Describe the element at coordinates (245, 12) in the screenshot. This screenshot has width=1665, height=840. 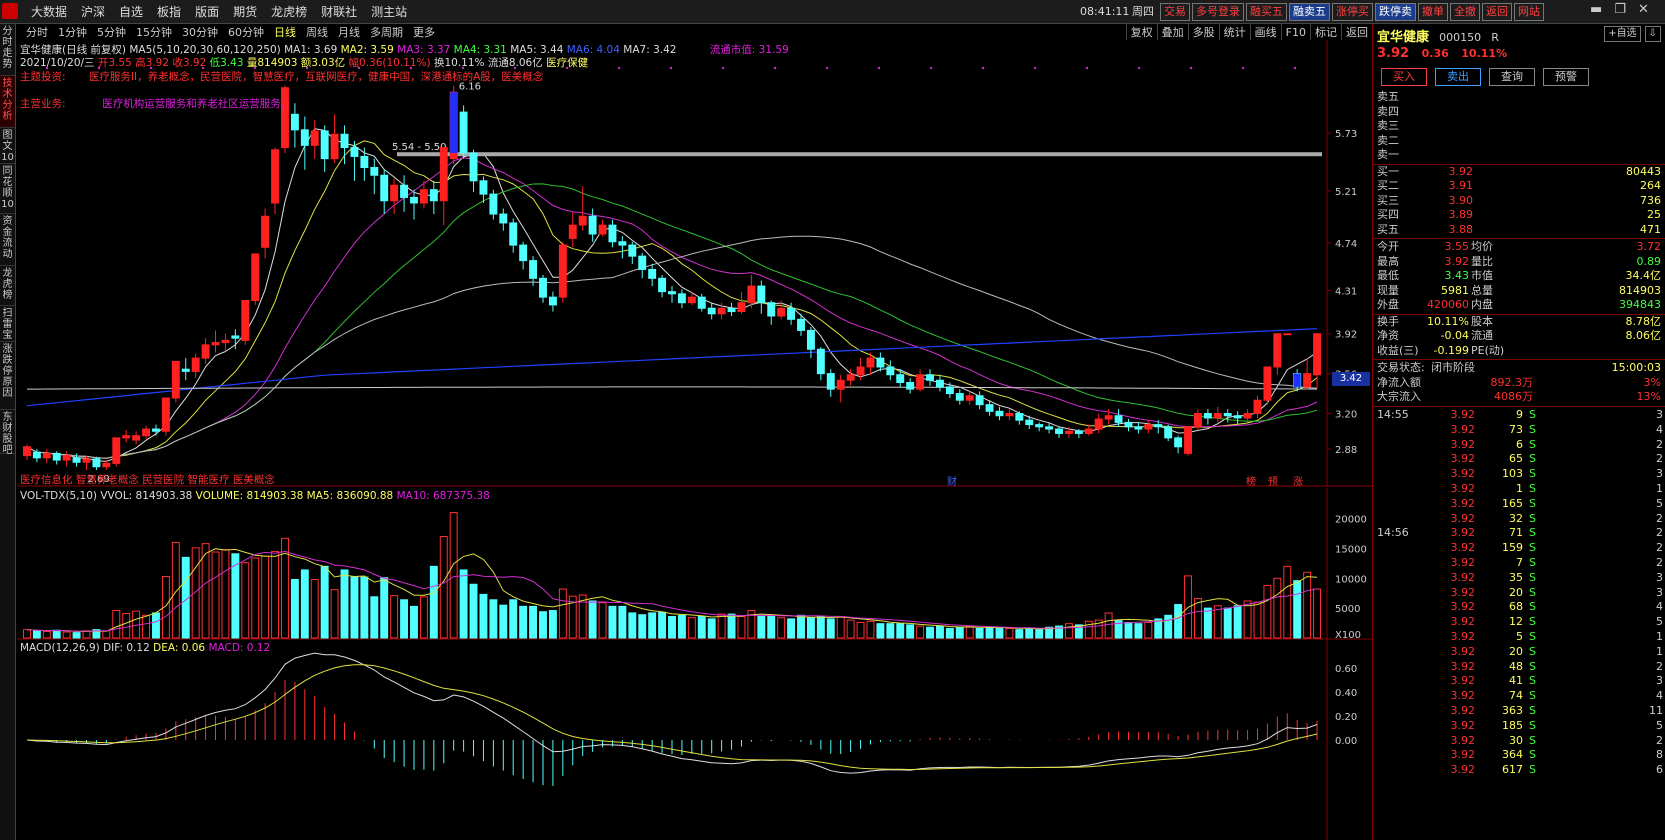
I see `menu-item-5: 期货` at that location.